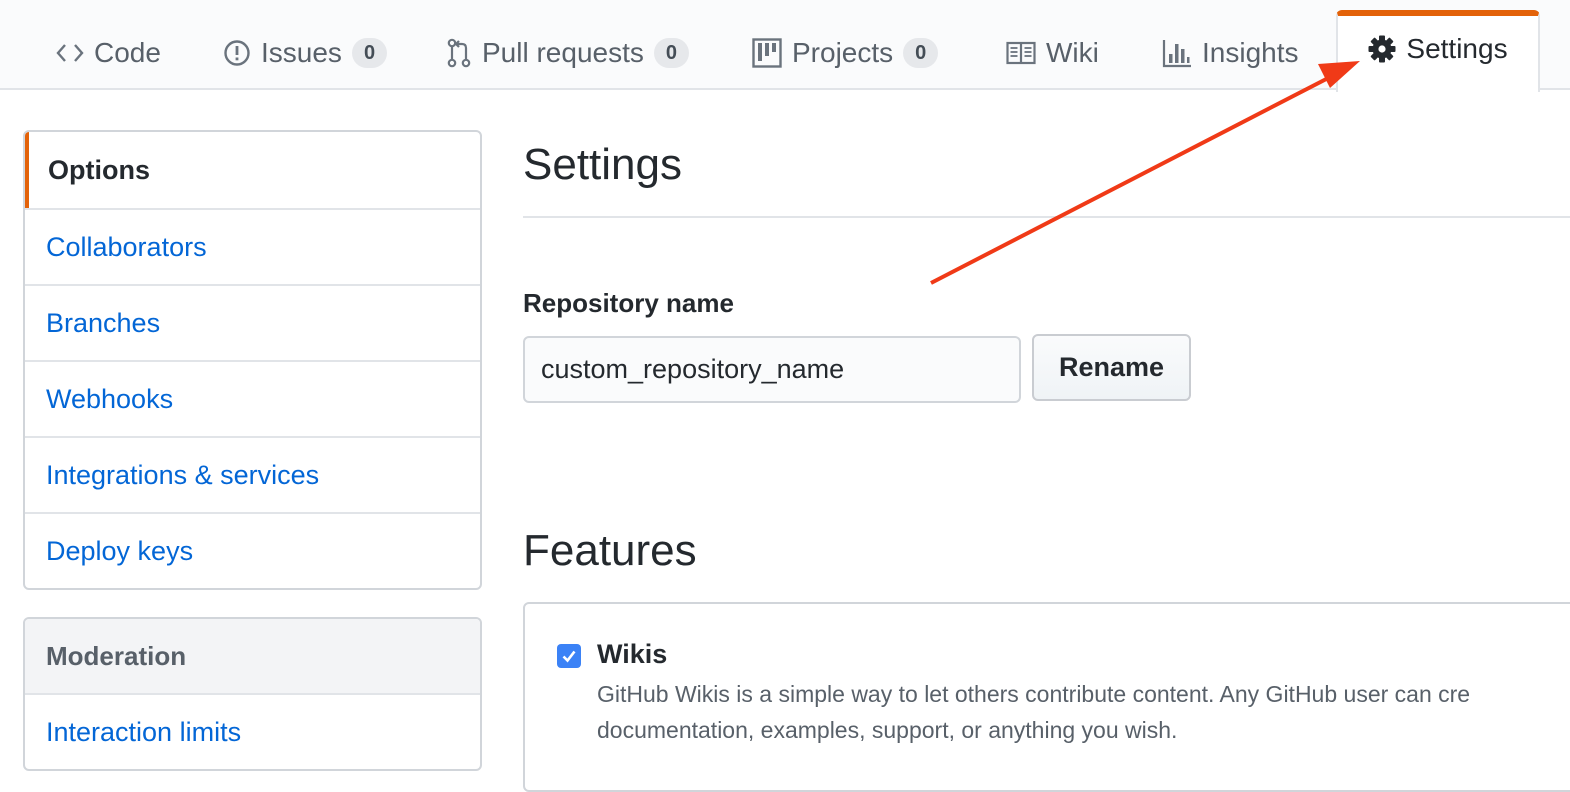  I want to click on sidebar-item-interaction-limits: Interaction limits, so click(252, 731).